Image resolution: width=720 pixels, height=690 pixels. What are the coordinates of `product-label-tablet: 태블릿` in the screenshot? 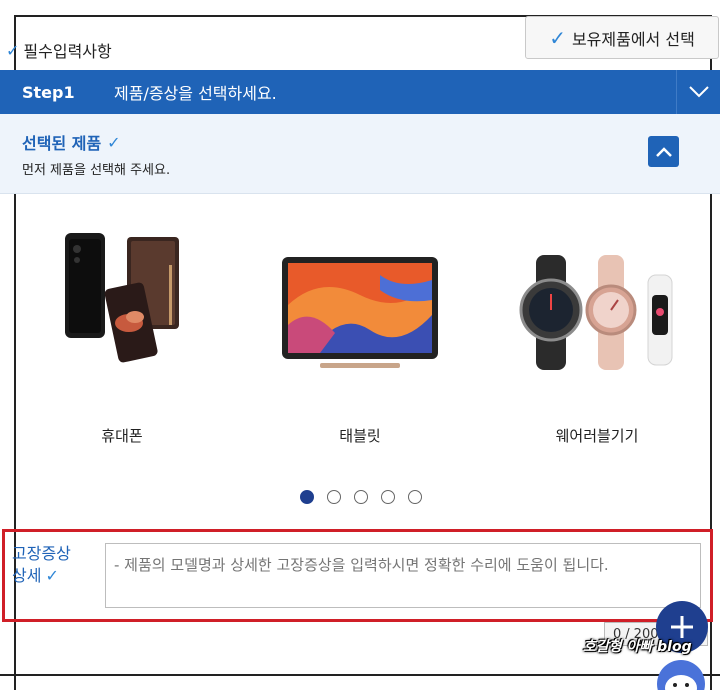 It's located at (360, 436).